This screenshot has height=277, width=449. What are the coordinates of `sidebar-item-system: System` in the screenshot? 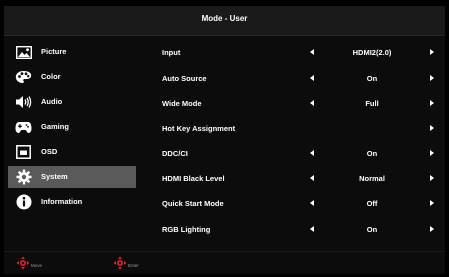 It's located at (72, 177).